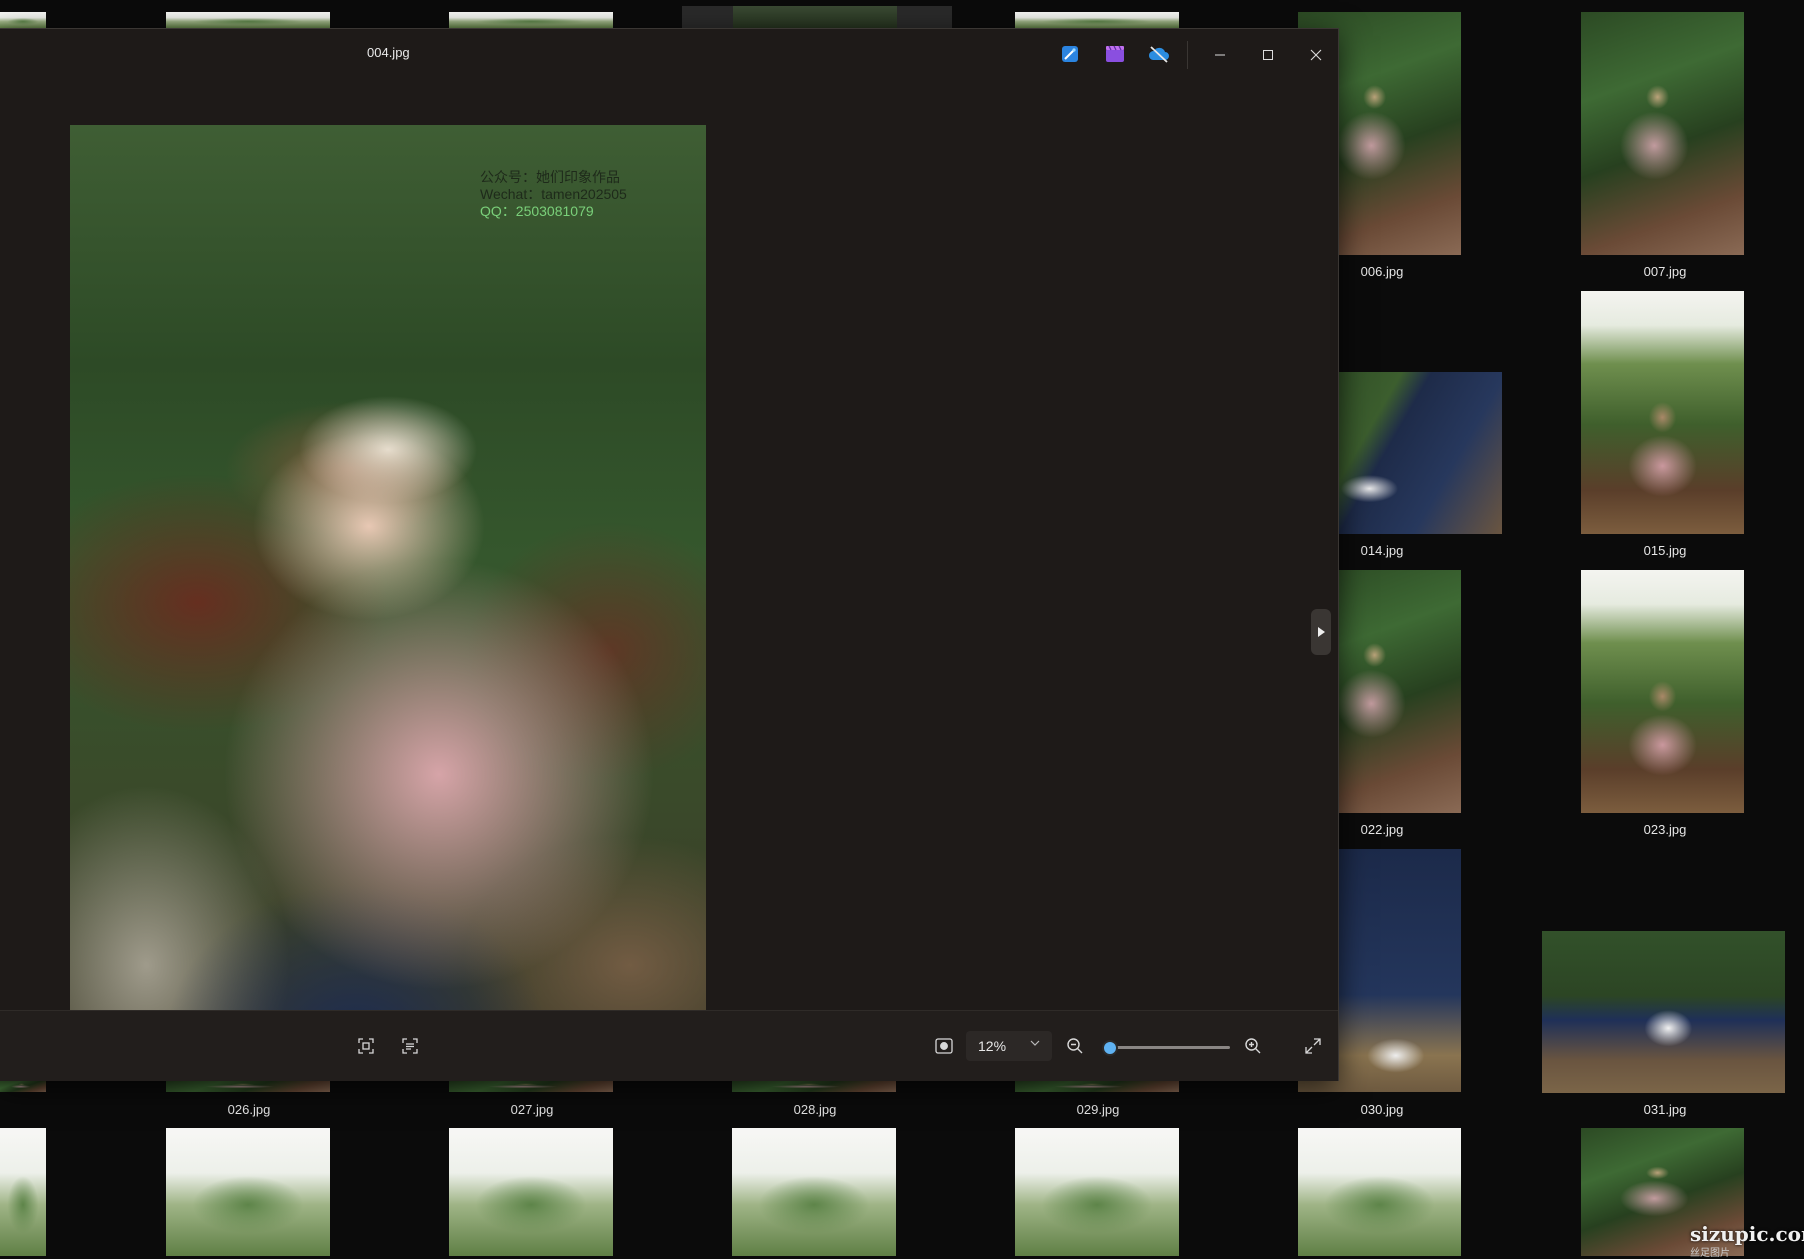 The height and width of the screenshot is (1259, 1804). Describe the element at coordinates (992, 1046) in the screenshot. I see `zoom-level-value: 12%` at that location.